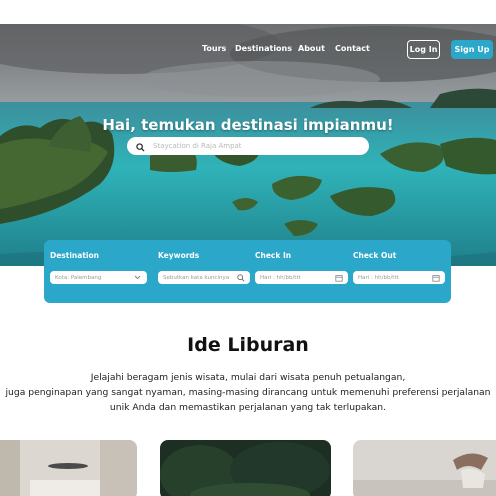 This screenshot has height=496, width=496. Describe the element at coordinates (352, 48) in the screenshot. I see `nav-link-contact: Contact` at that location.